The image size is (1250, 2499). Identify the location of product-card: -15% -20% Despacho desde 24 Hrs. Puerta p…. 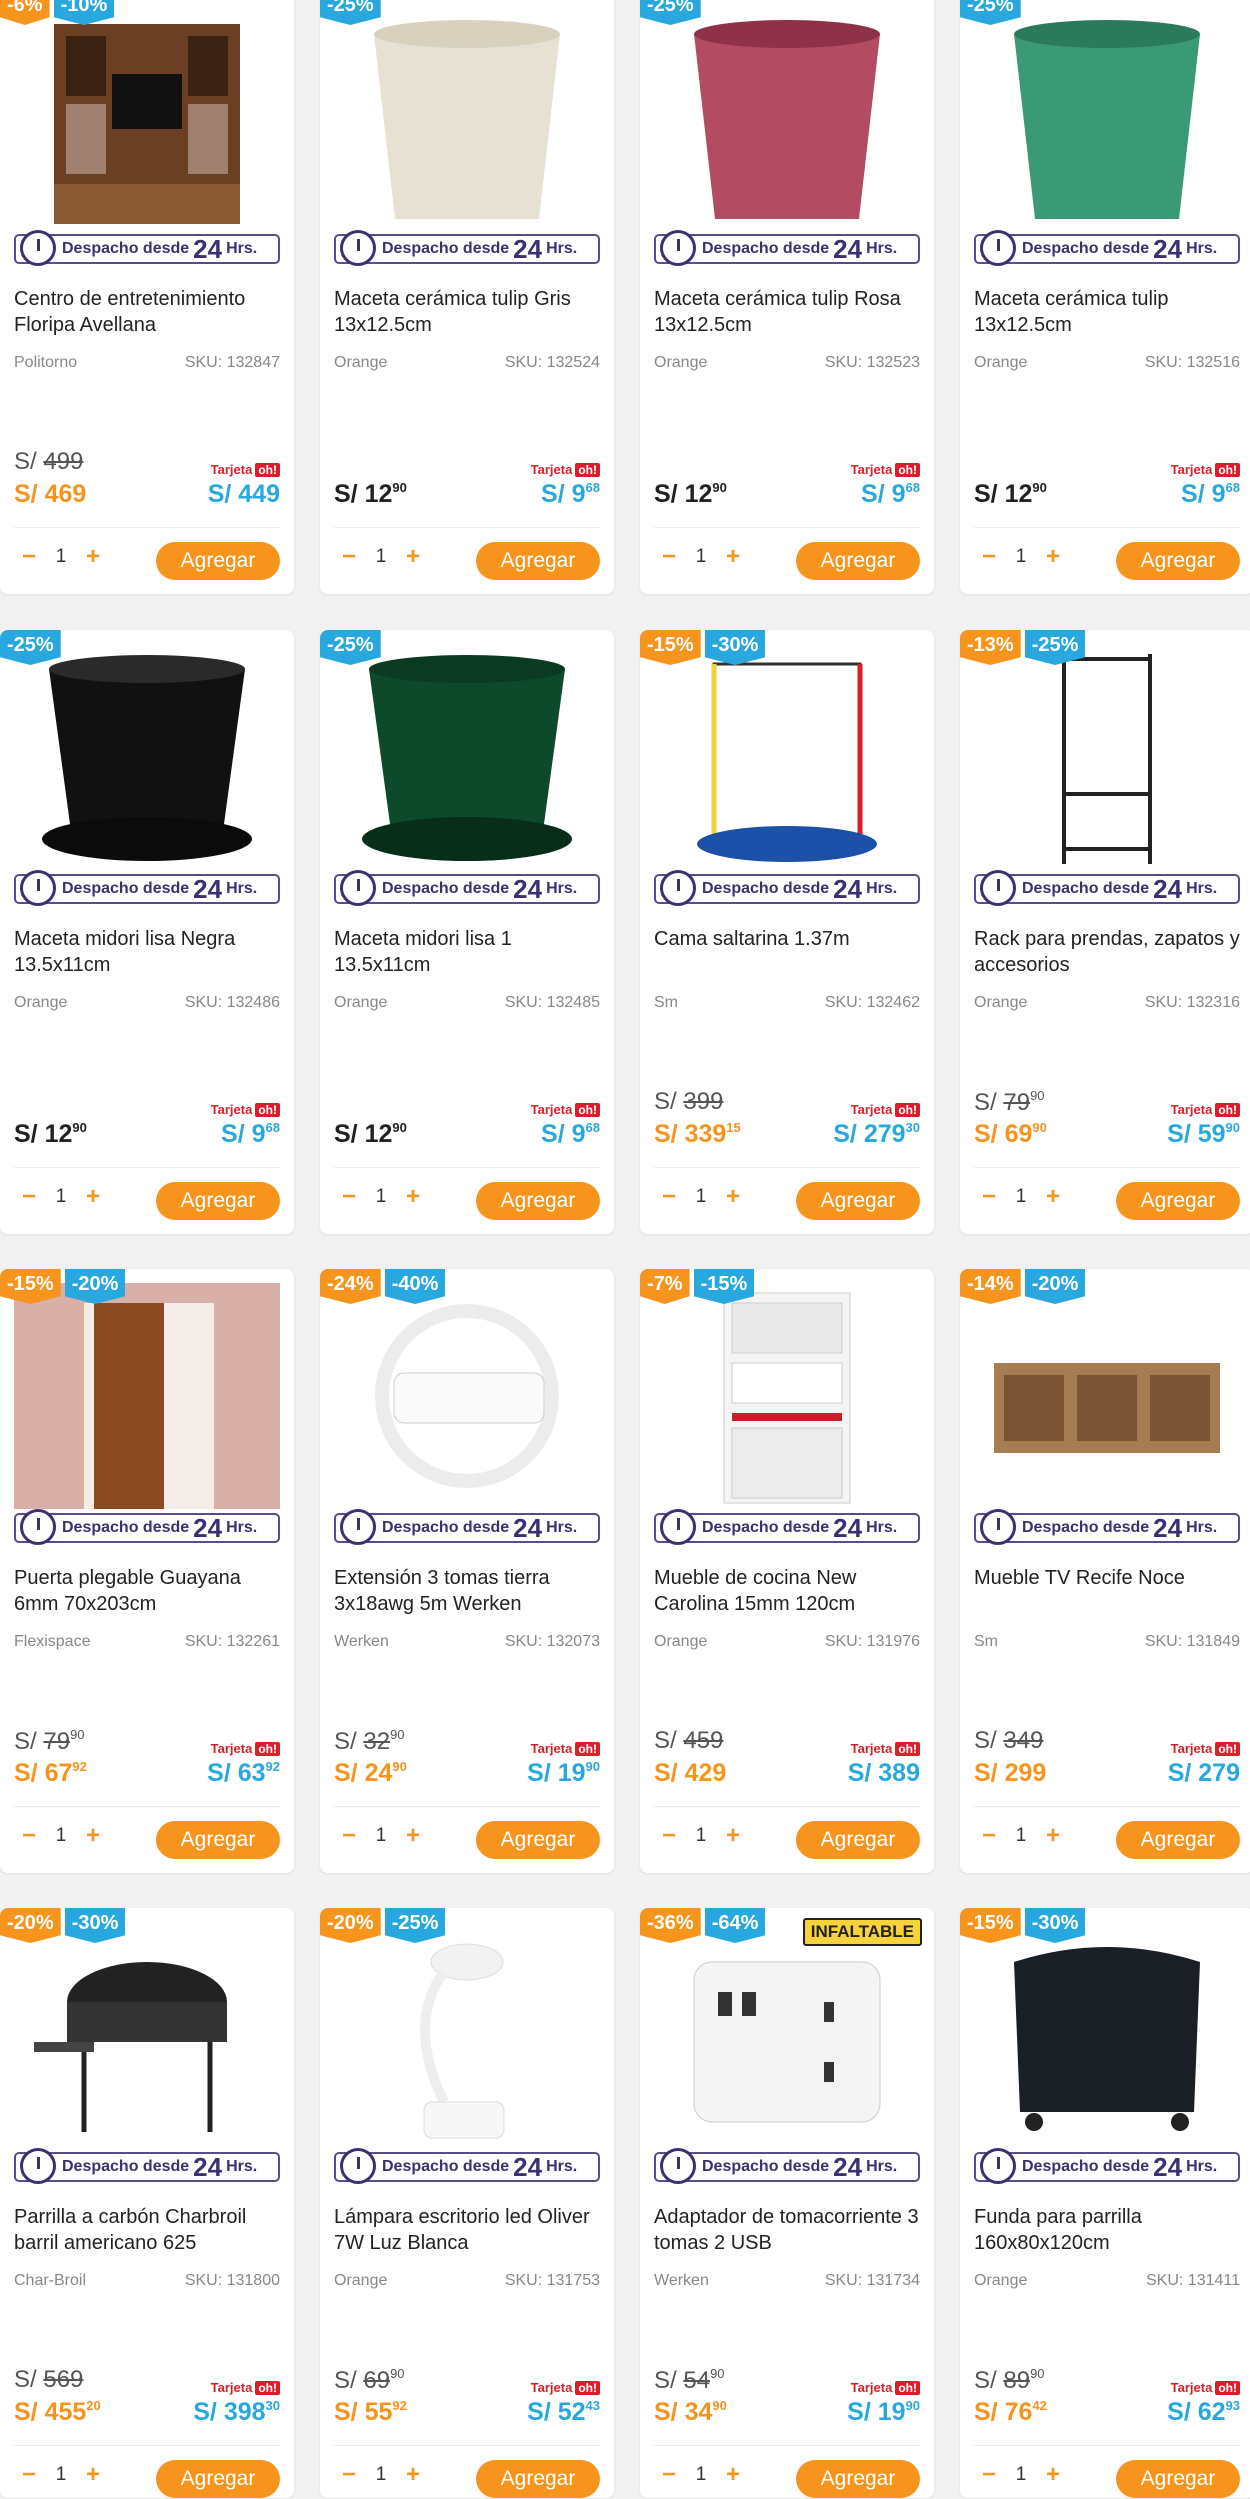
(147, 1571).